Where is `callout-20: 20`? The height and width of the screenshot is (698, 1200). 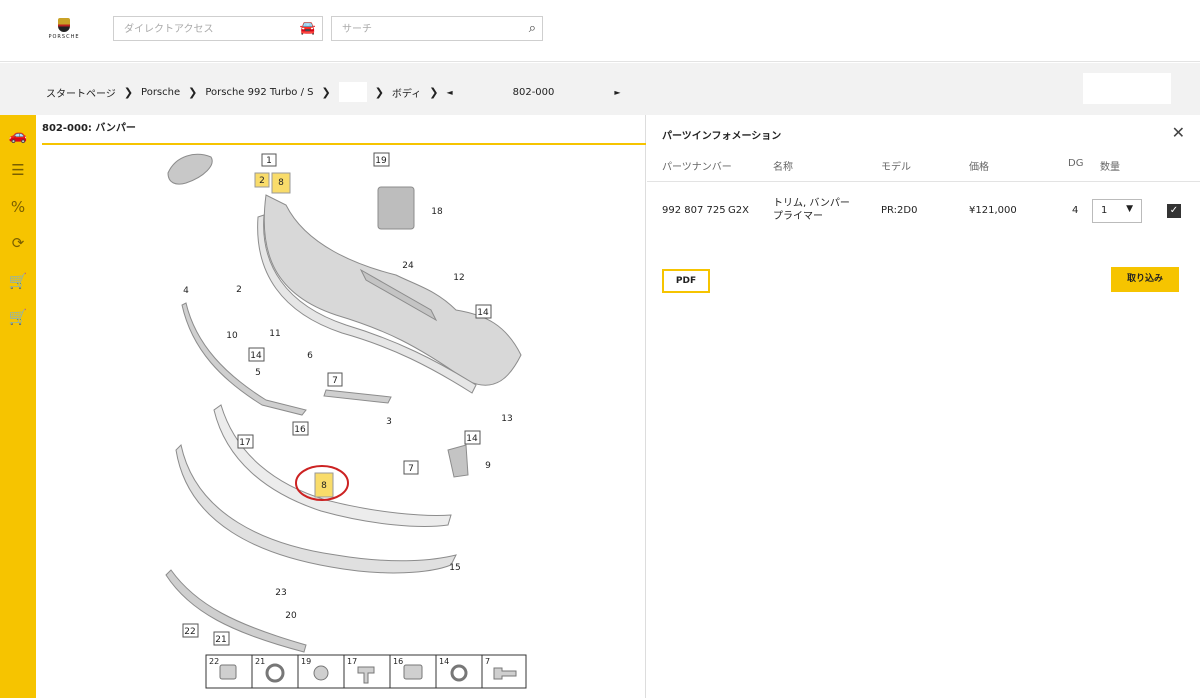 callout-20: 20 is located at coordinates (291, 616).